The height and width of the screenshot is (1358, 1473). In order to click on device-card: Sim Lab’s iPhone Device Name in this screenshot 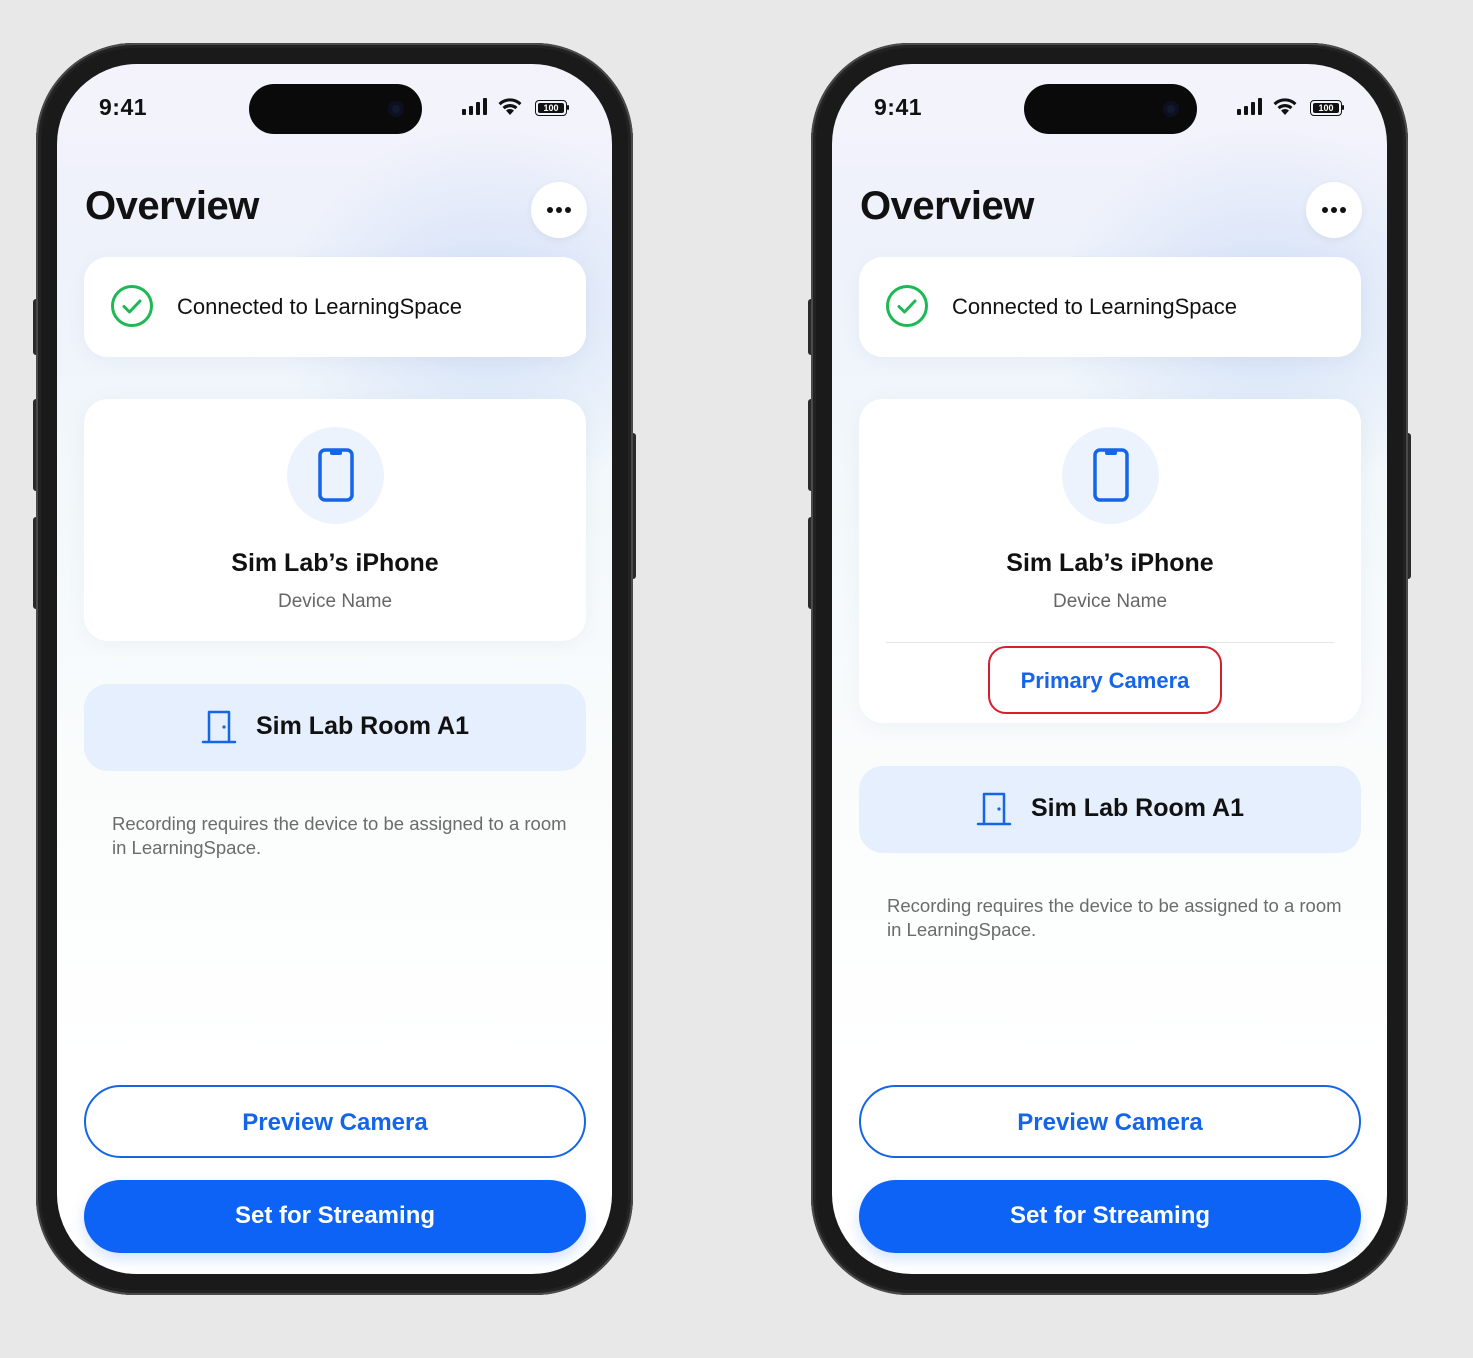, I will do `click(335, 520)`.